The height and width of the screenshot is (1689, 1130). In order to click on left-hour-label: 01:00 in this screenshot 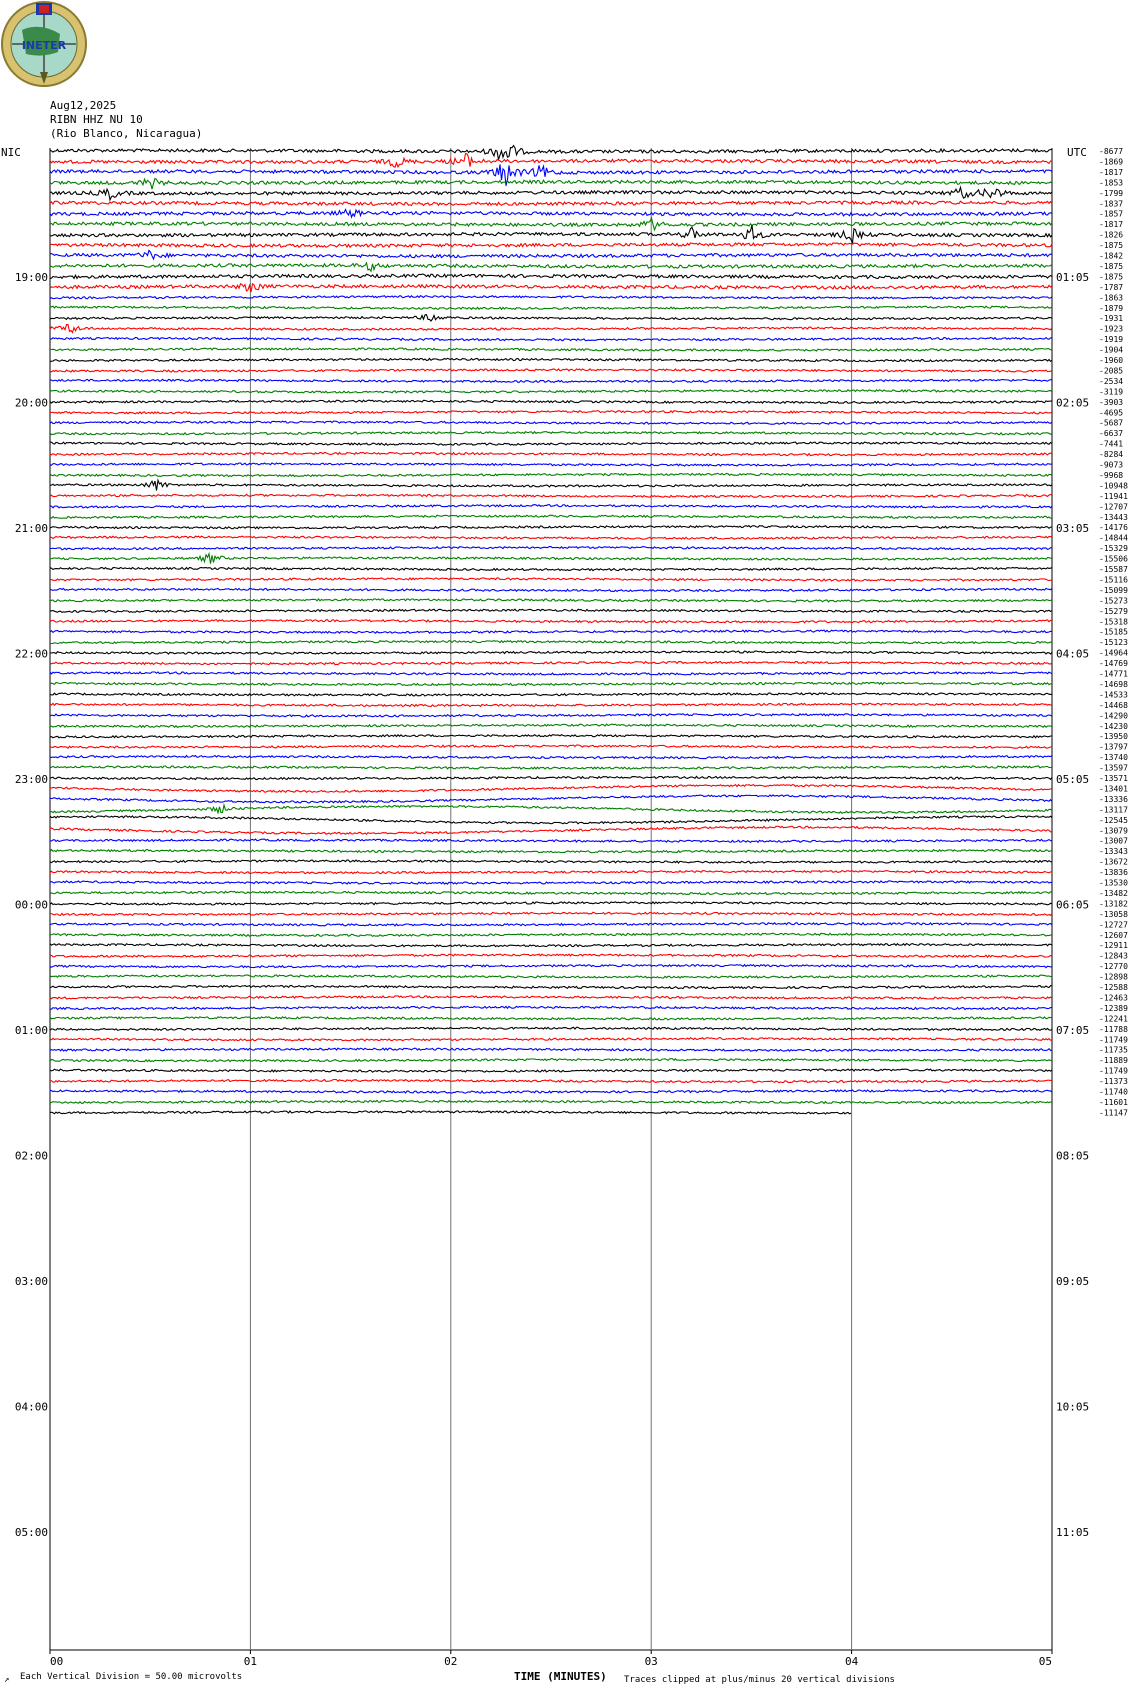, I will do `click(31, 1030)`.